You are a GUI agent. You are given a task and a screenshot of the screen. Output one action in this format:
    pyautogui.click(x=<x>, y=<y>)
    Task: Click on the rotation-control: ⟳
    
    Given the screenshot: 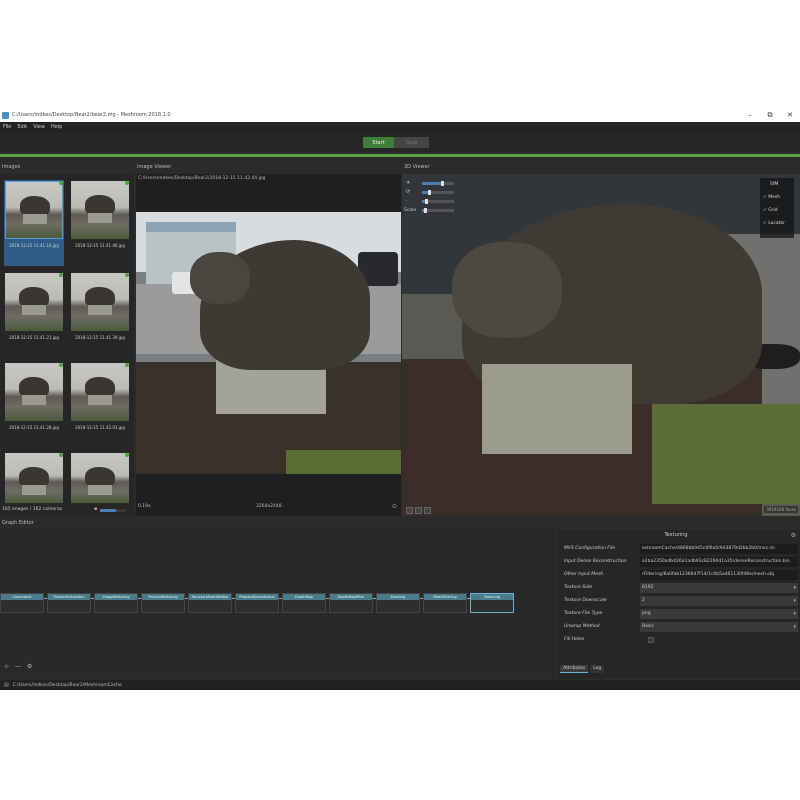 What is the action you would take?
    pyautogui.click(x=432, y=192)
    